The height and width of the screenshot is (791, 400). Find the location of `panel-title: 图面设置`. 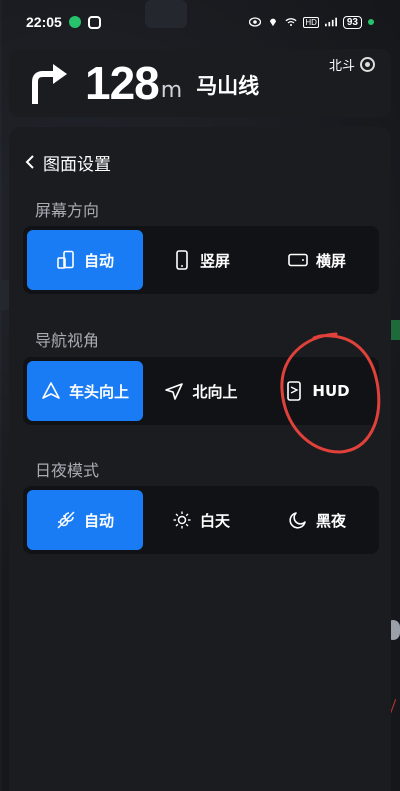

panel-title: 图面设置 is located at coordinates (77, 164).